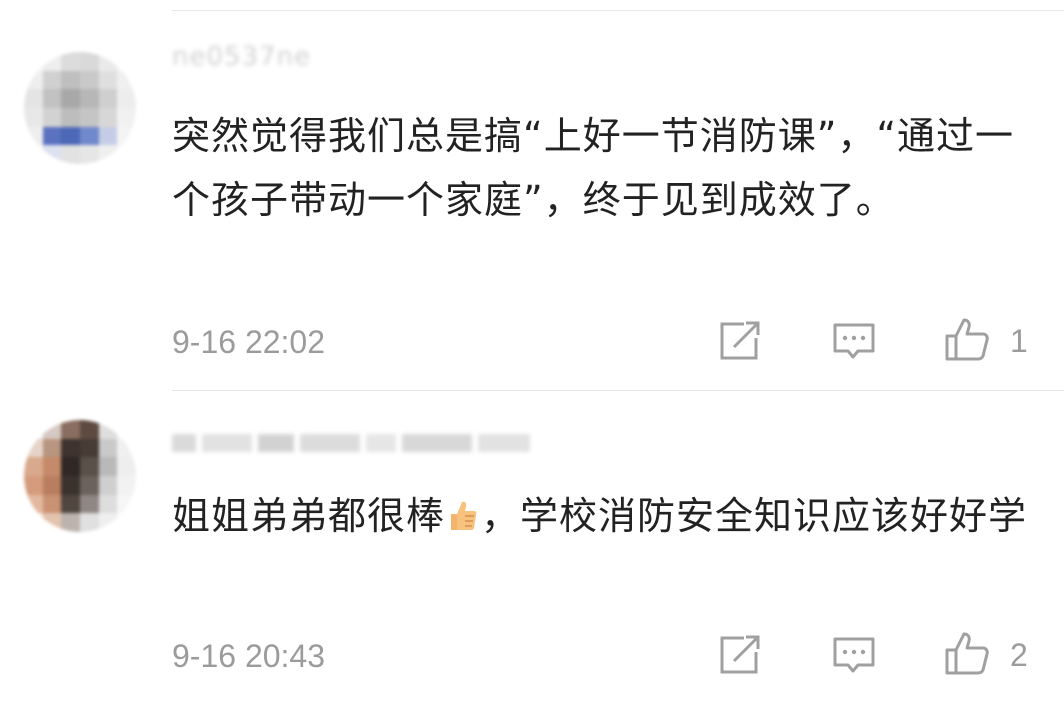 This screenshot has width=1064, height=706. I want to click on comment-text: 姐姐弟弟都很棒 ，学校消防安全知识应该好好学, so click(607, 516).